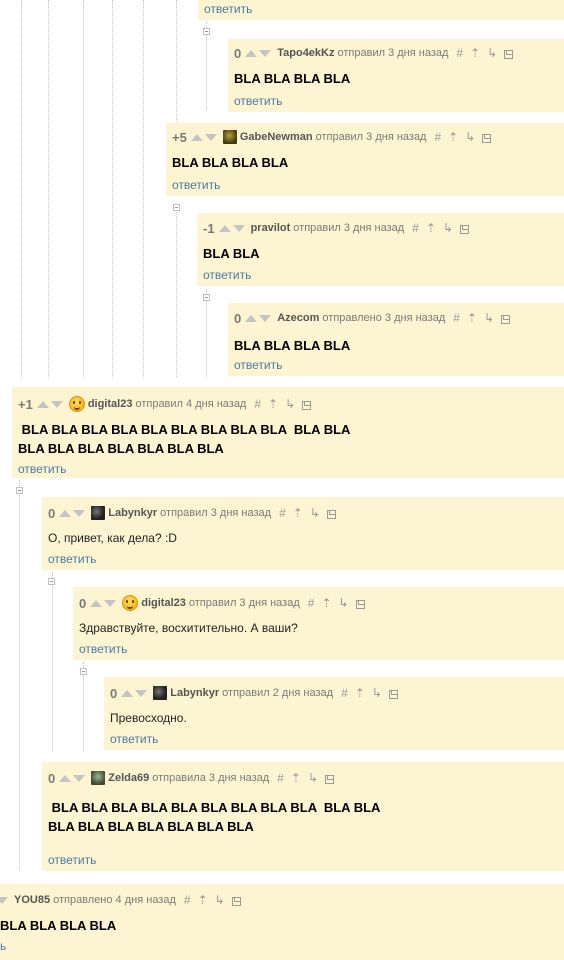  I want to click on comment-score: 0, so click(83, 603).